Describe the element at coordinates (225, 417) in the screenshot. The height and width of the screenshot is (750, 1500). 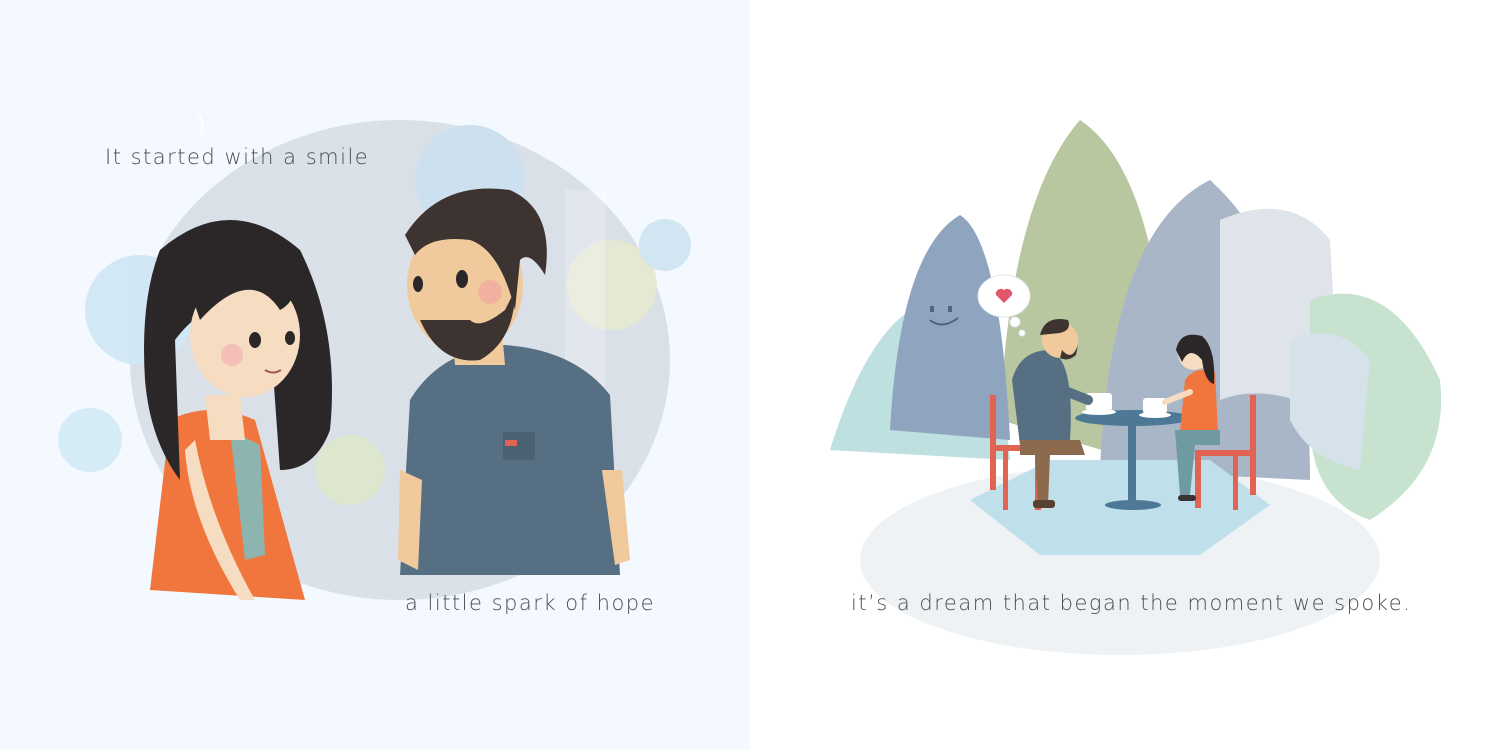
I see `girl-neck` at that location.